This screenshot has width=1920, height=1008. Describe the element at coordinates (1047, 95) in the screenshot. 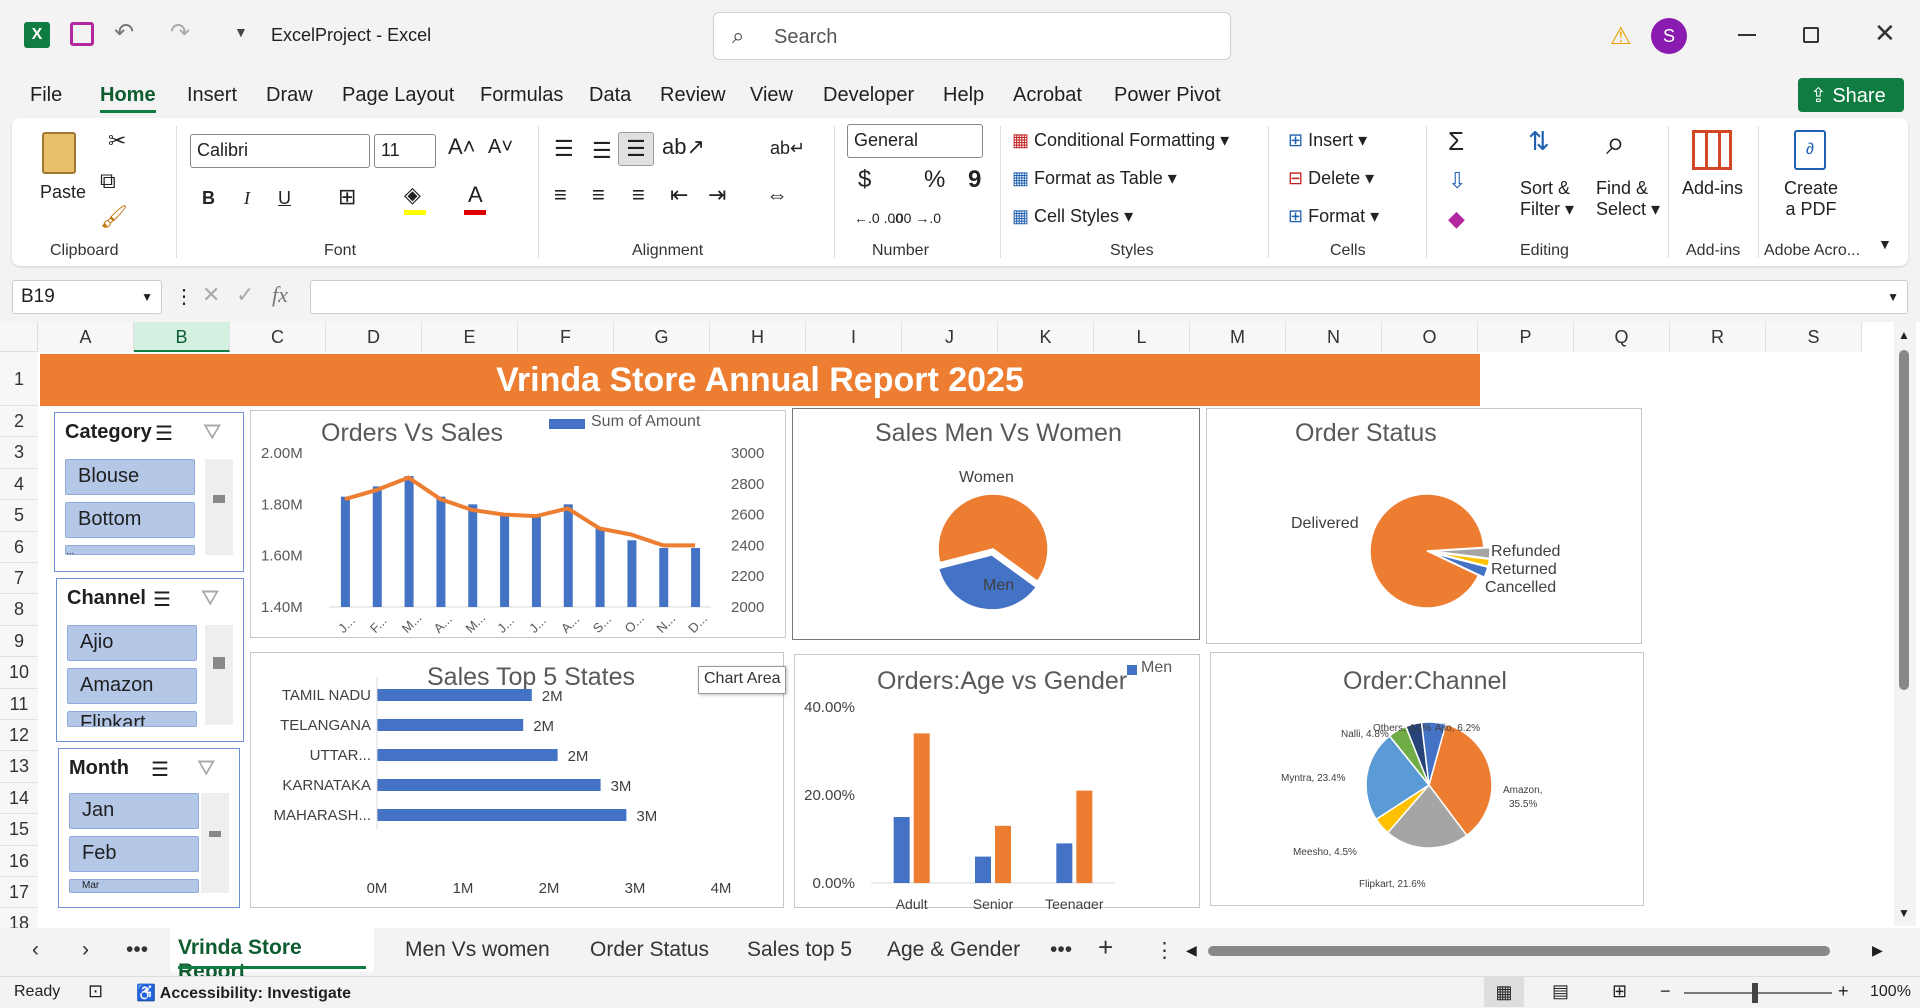

I see `tab-acrobat: Acrobat` at that location.